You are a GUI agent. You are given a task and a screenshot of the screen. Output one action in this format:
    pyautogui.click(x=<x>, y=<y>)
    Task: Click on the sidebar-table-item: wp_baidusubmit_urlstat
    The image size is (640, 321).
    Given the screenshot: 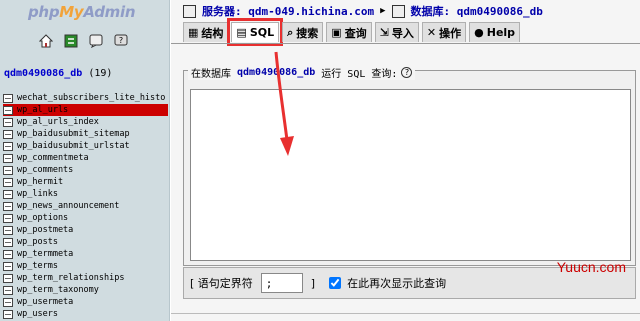 What is the action you would take?
    pyautogui.click(x=85, y=146)
    